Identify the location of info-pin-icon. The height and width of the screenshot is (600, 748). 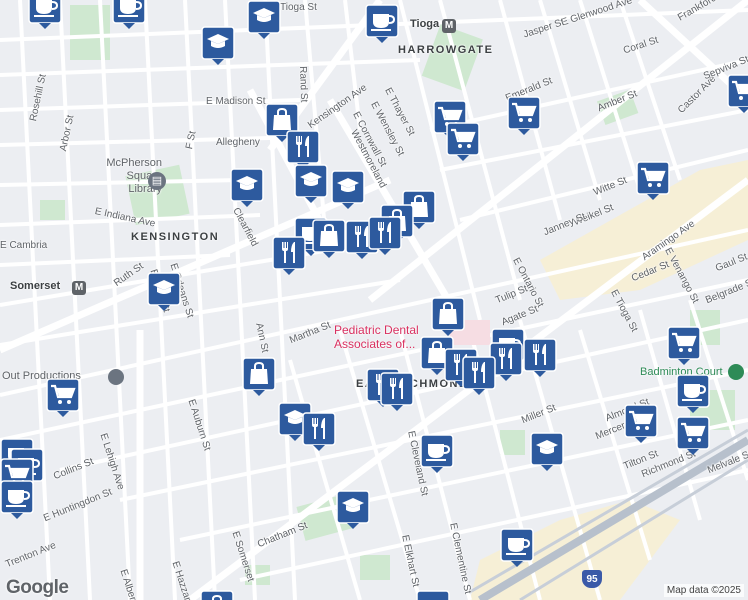
(116, 377).